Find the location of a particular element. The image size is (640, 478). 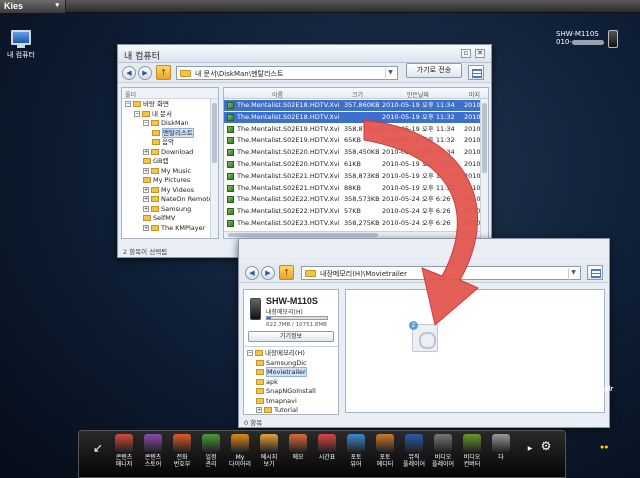

tree-item: − 내 문서 is located at coordinates (153, 114).